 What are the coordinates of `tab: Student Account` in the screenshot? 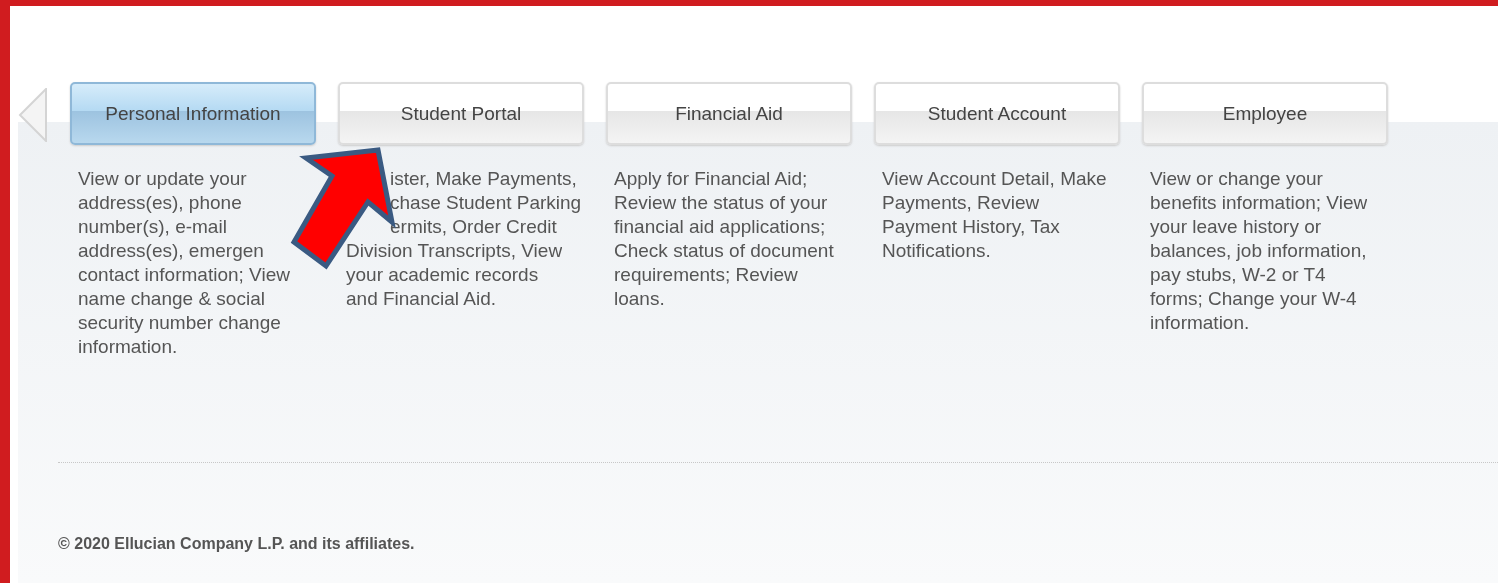 It's located at (997, 113).